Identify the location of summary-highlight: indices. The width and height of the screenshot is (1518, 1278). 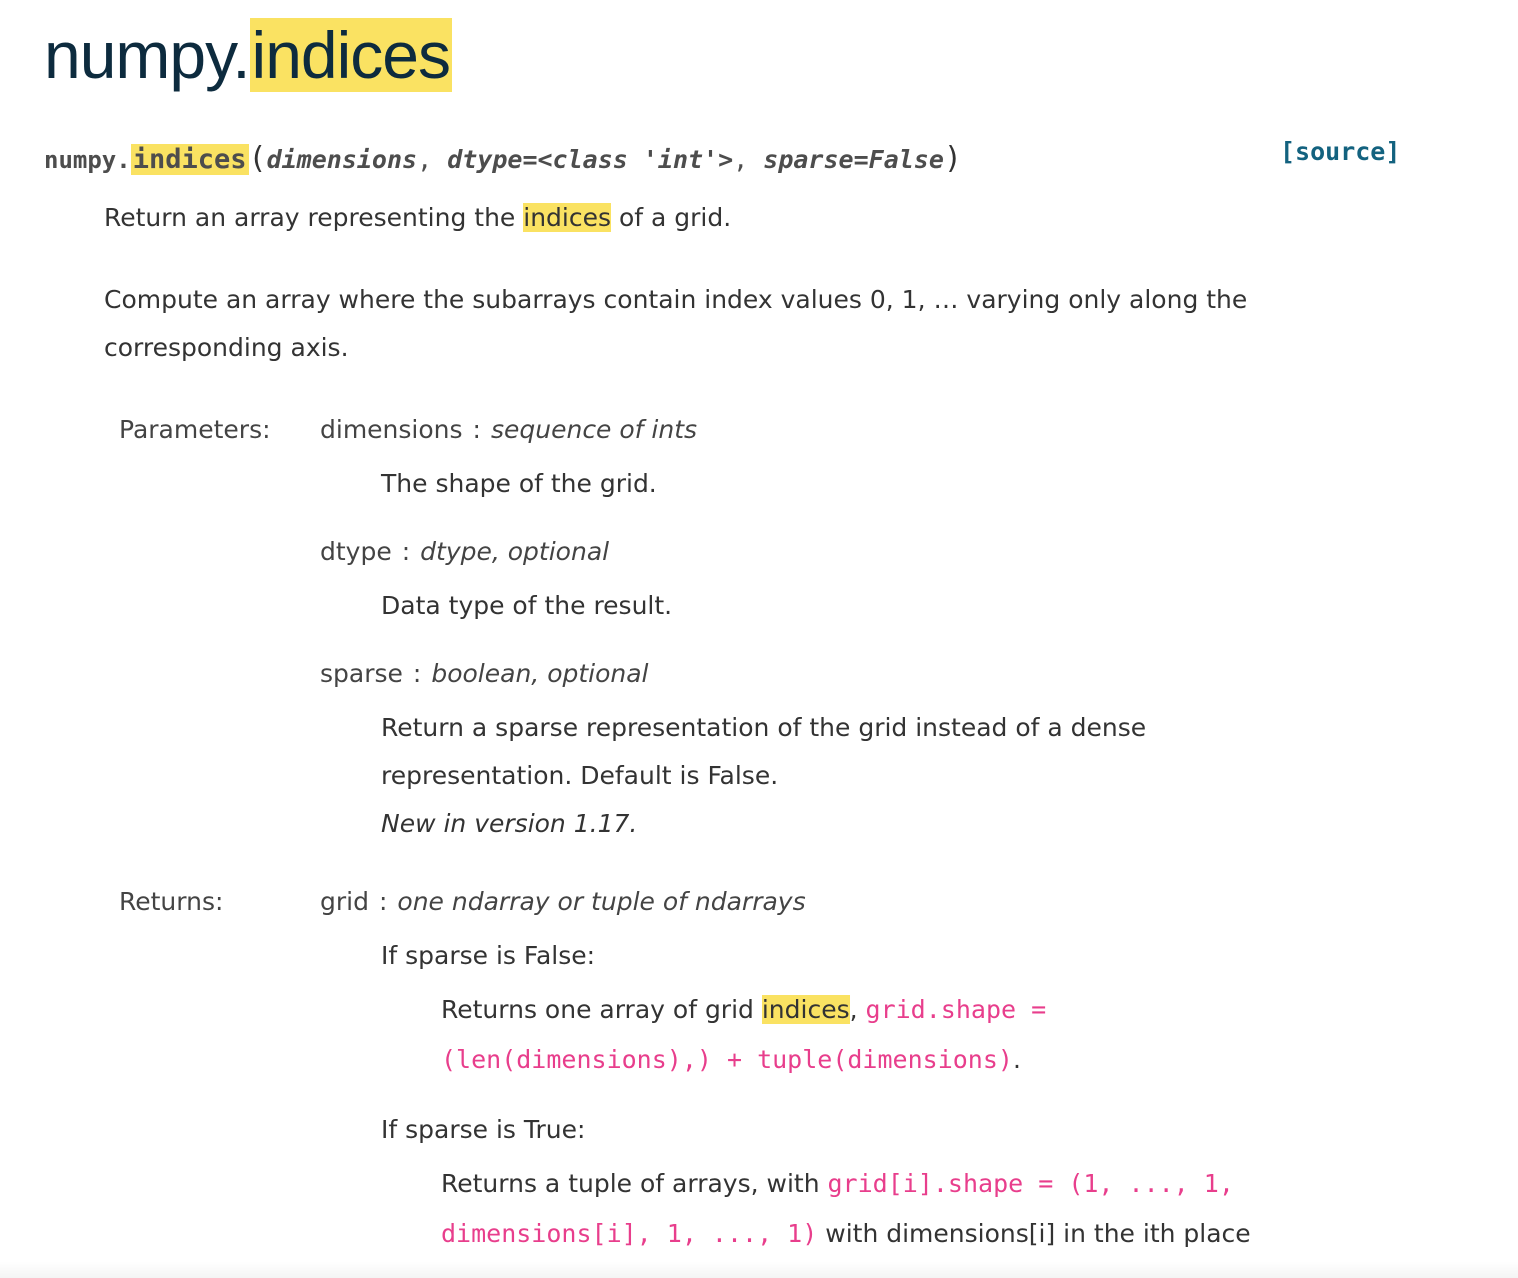
(567, 217).